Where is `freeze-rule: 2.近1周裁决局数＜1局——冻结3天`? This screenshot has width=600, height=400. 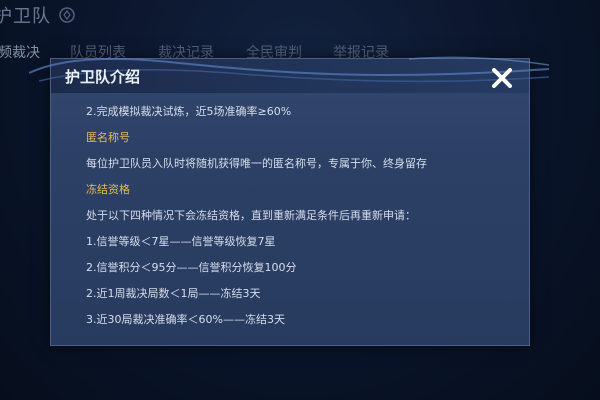 freeze-rule: 2.近1周裁决局数＜1局——冻结3天 is located at coordinates (173, 293).